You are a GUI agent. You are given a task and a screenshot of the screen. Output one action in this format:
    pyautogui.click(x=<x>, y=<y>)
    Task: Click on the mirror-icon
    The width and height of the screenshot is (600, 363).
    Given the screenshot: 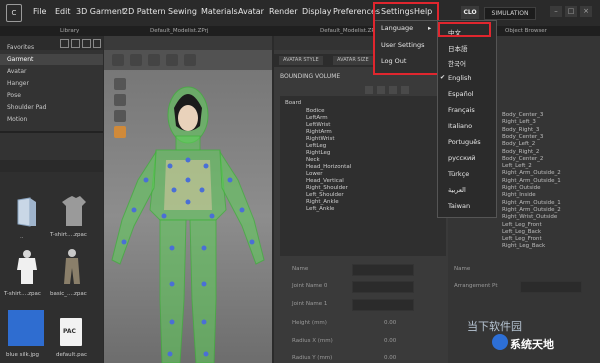 What is the action you would take?
    pyautogui.click(x=405, y=90)
    